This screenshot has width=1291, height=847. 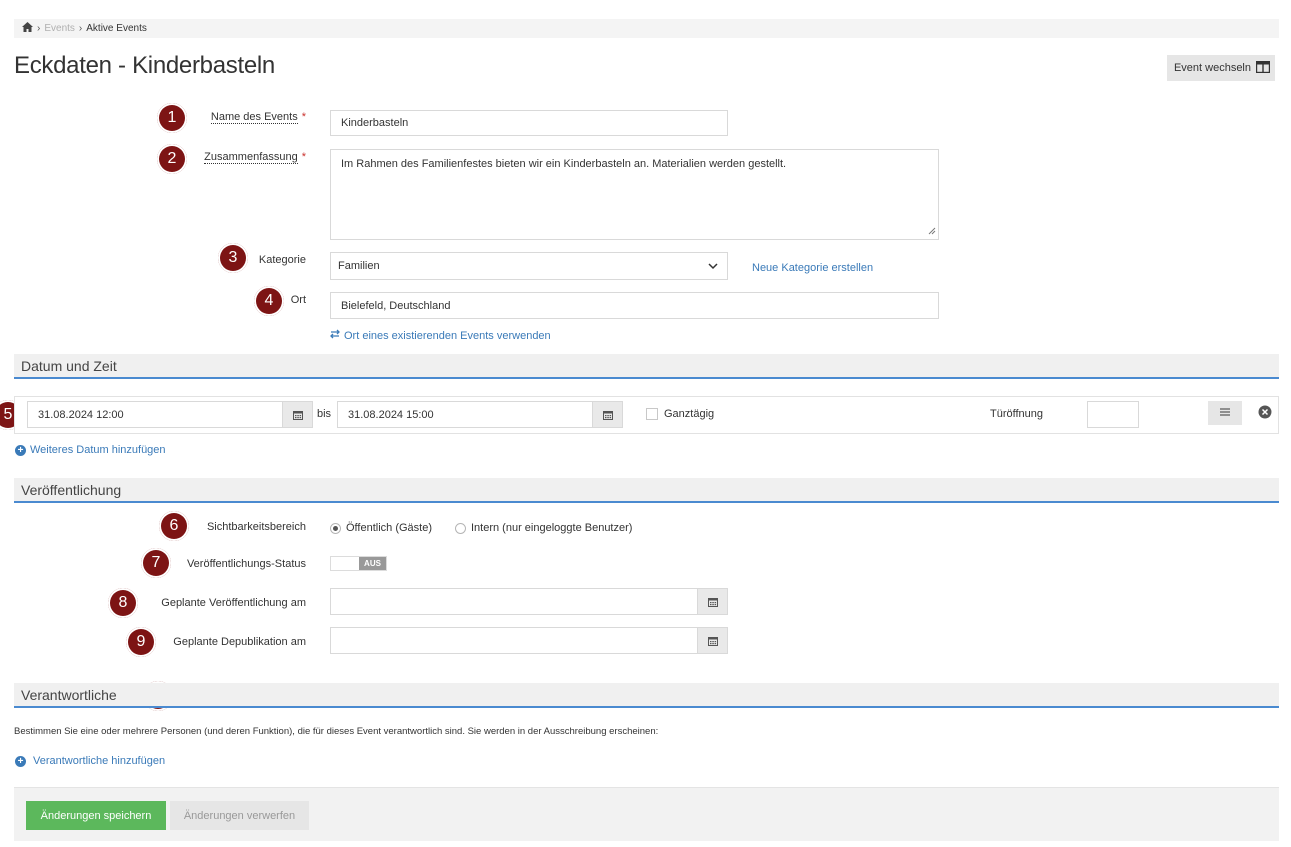 I want to click on marker-8: 8, so click(x=123, y=603).